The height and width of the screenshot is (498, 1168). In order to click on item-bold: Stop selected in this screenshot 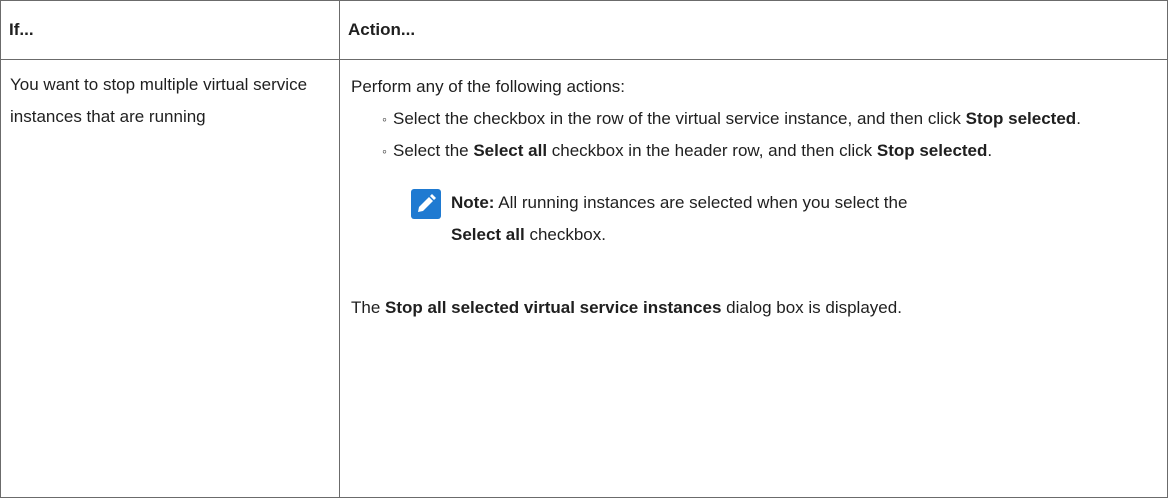, I will do `click(1021, 118)`.